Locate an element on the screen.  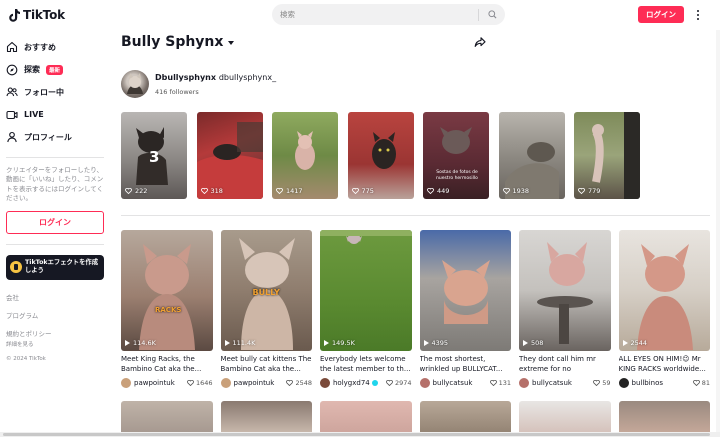
sidebar-item-live: LIVE is located at coordinates (58, 115).